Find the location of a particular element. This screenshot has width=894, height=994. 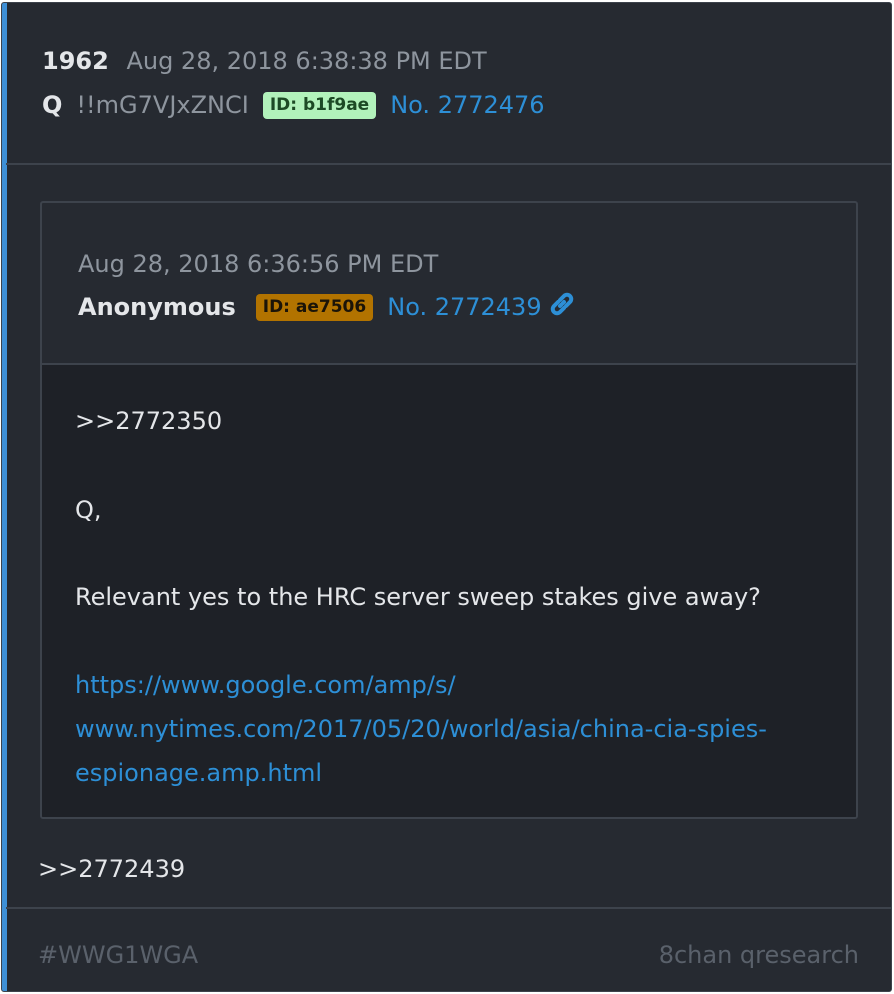

post-tripcode: !!mG7VJxZNCI is located at coordinates (162, 105).